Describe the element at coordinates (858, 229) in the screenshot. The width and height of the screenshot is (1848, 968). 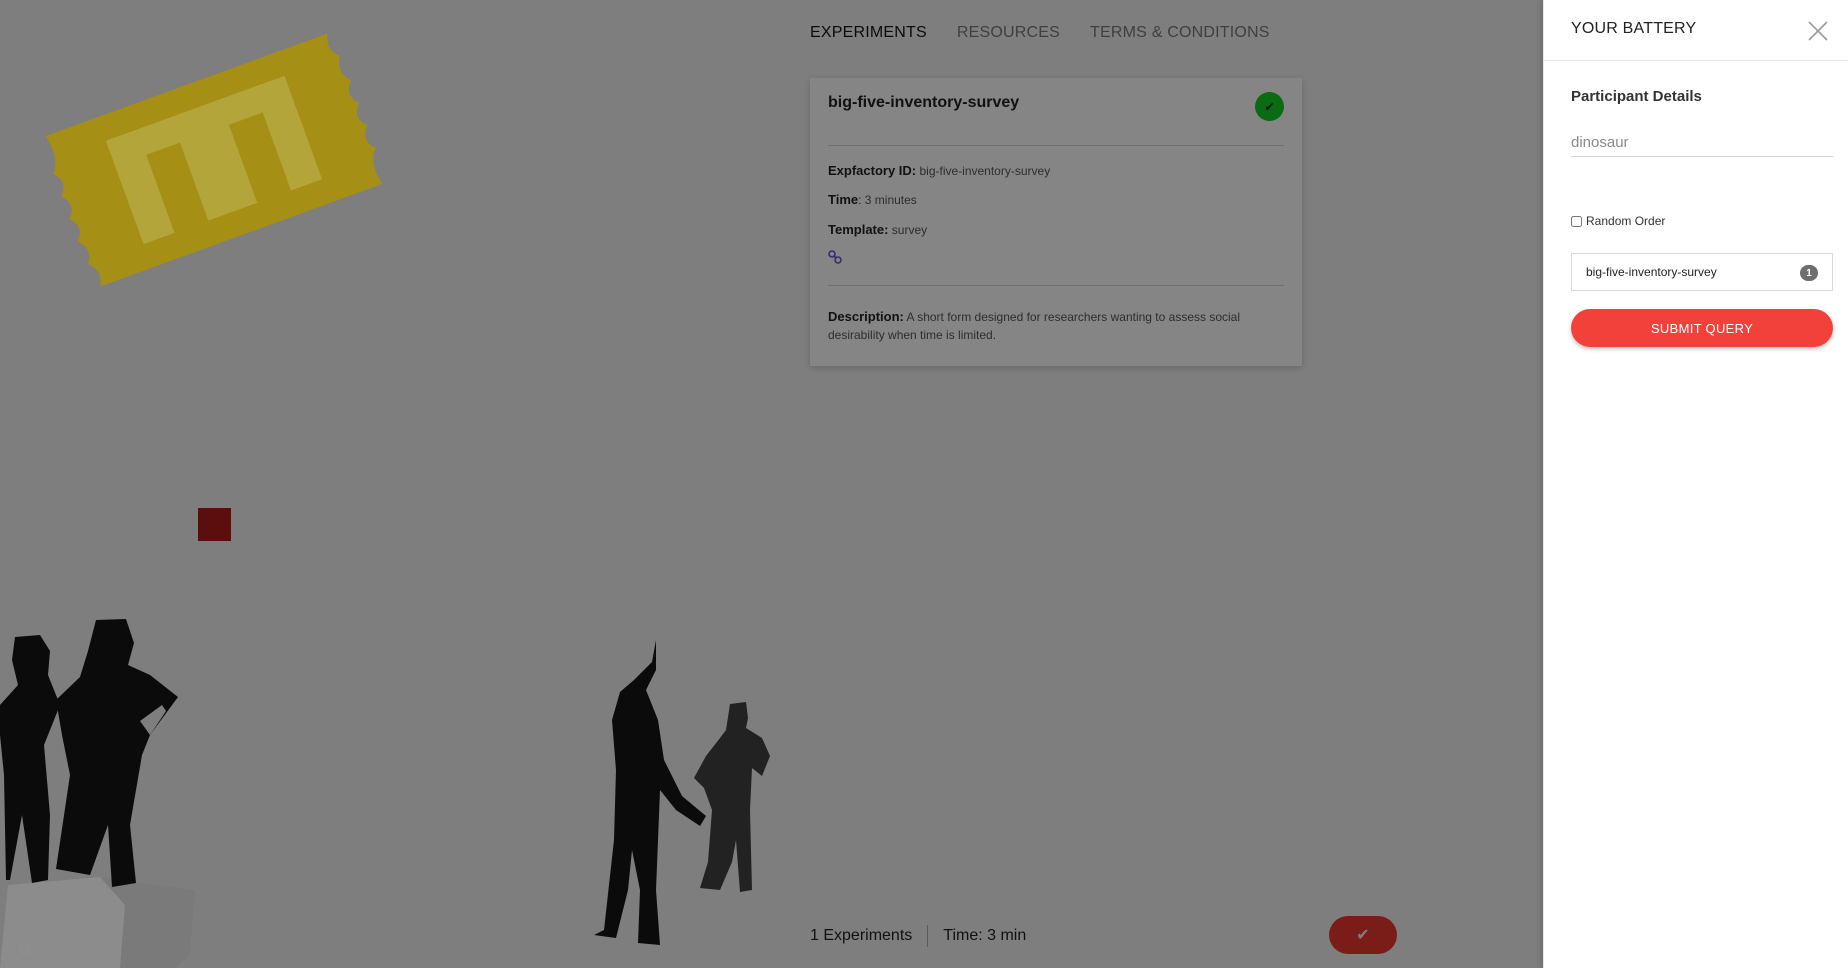
I see `template-label: Template:` at that location.